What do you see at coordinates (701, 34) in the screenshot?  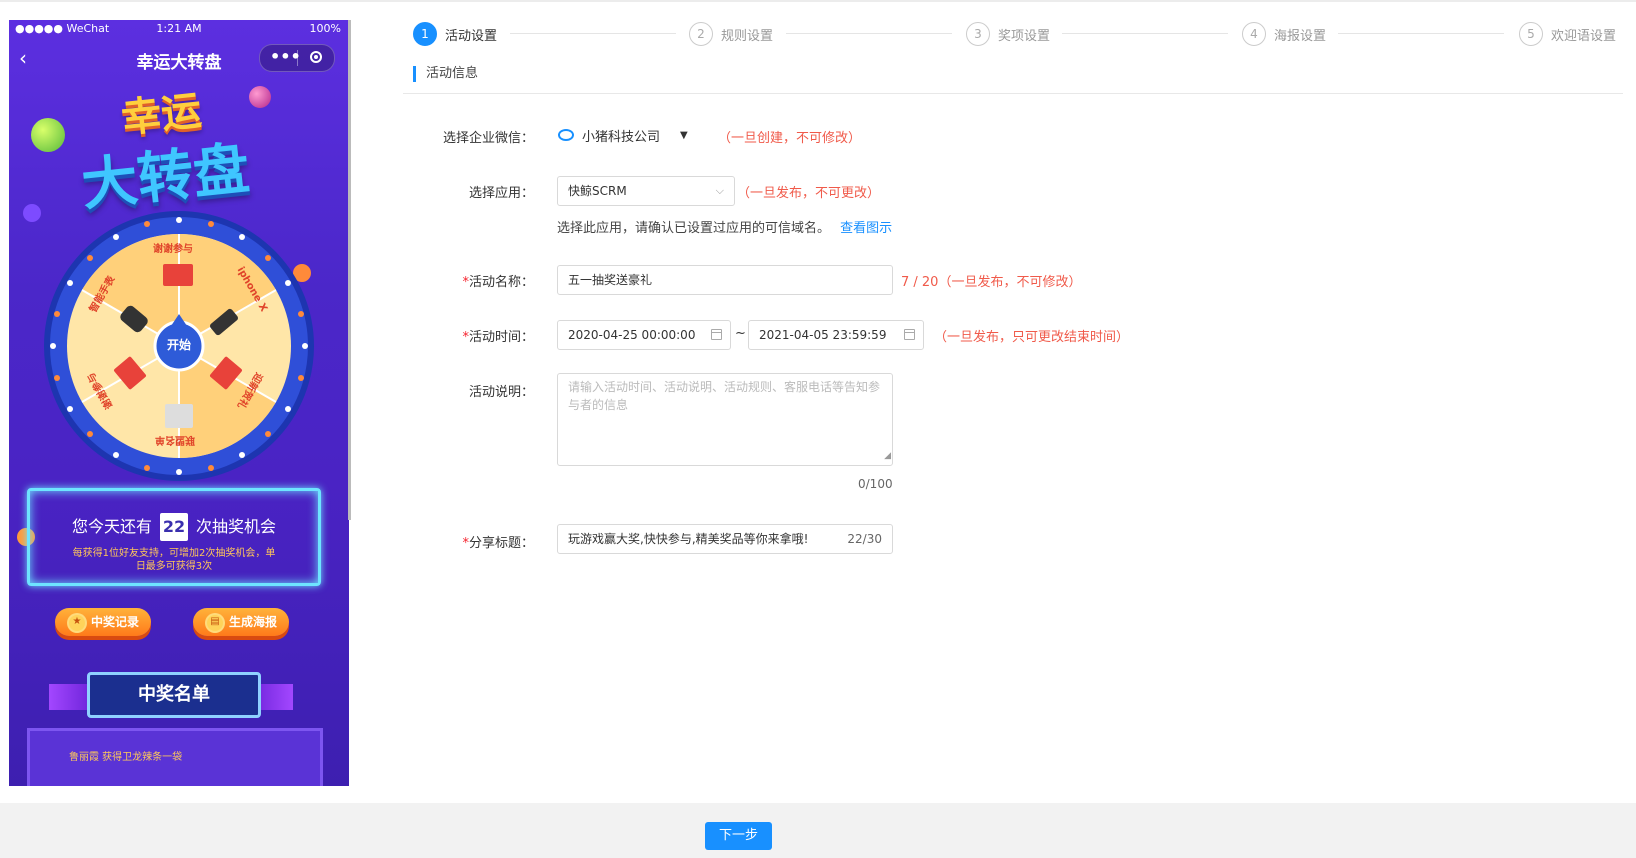 I see `step-number: 2` at bounding box center [701, 34].